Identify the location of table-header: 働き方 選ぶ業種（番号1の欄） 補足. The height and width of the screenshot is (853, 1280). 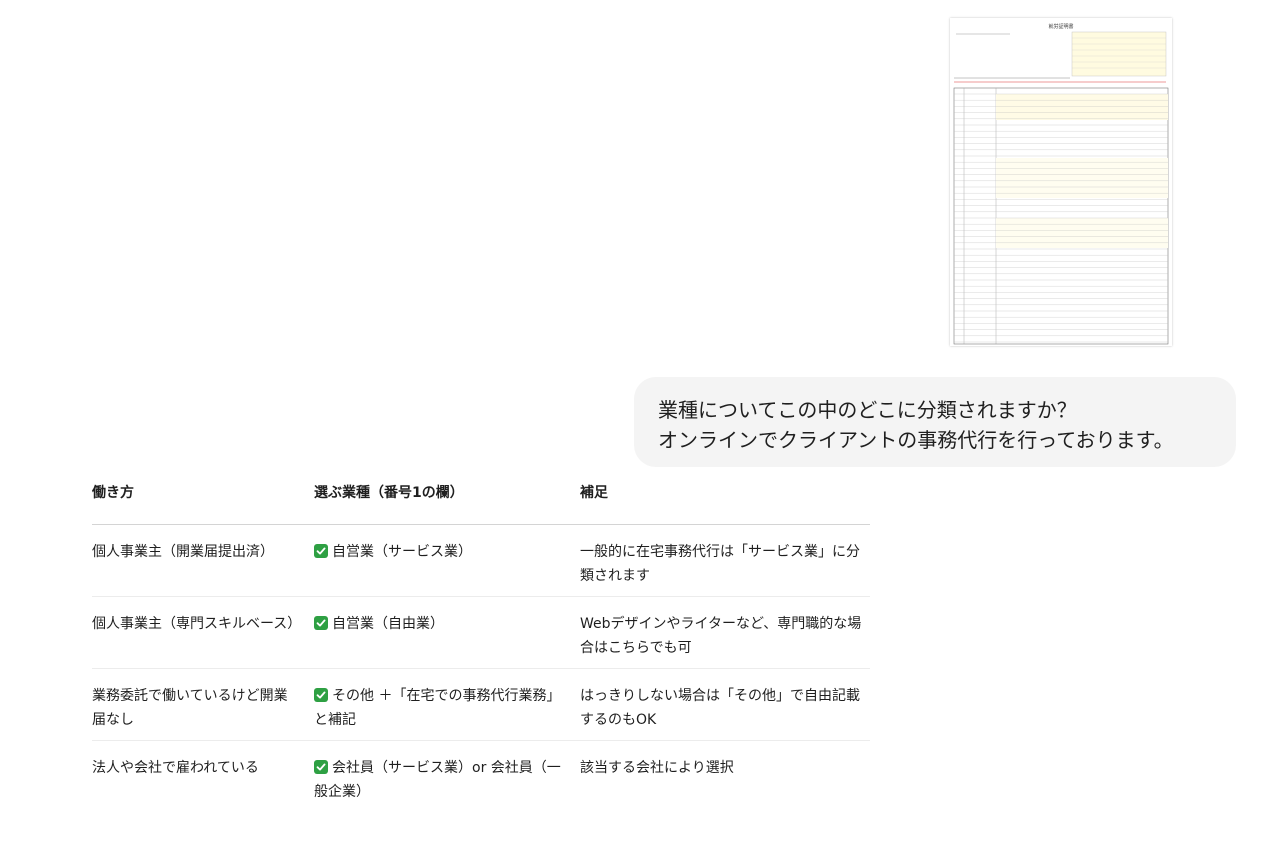
(481, 503).